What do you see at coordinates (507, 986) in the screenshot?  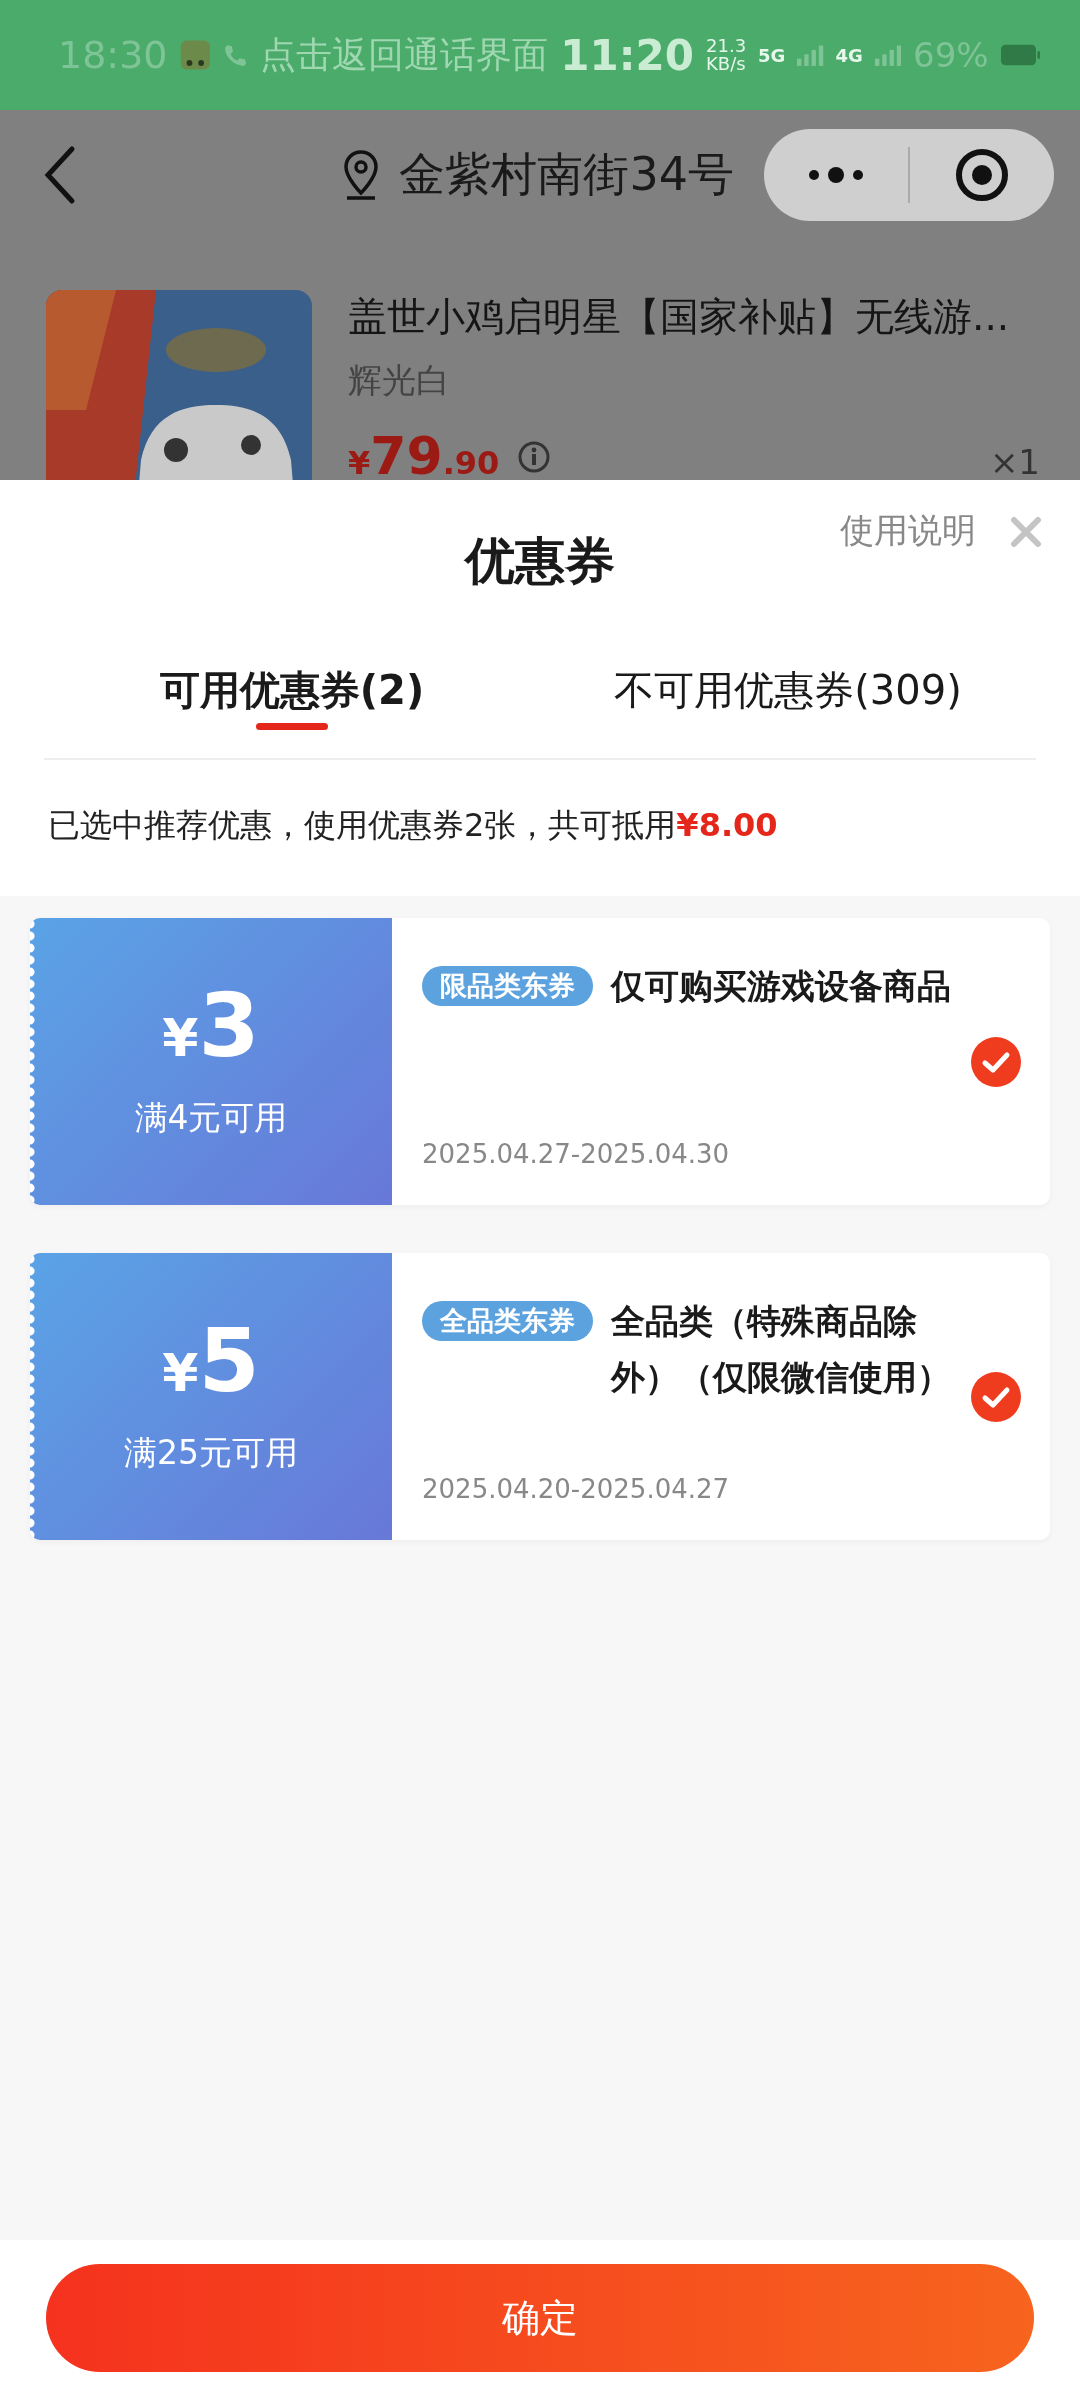 I see `coupon-tag: 限品类东券` at bounding box center [507, 986].